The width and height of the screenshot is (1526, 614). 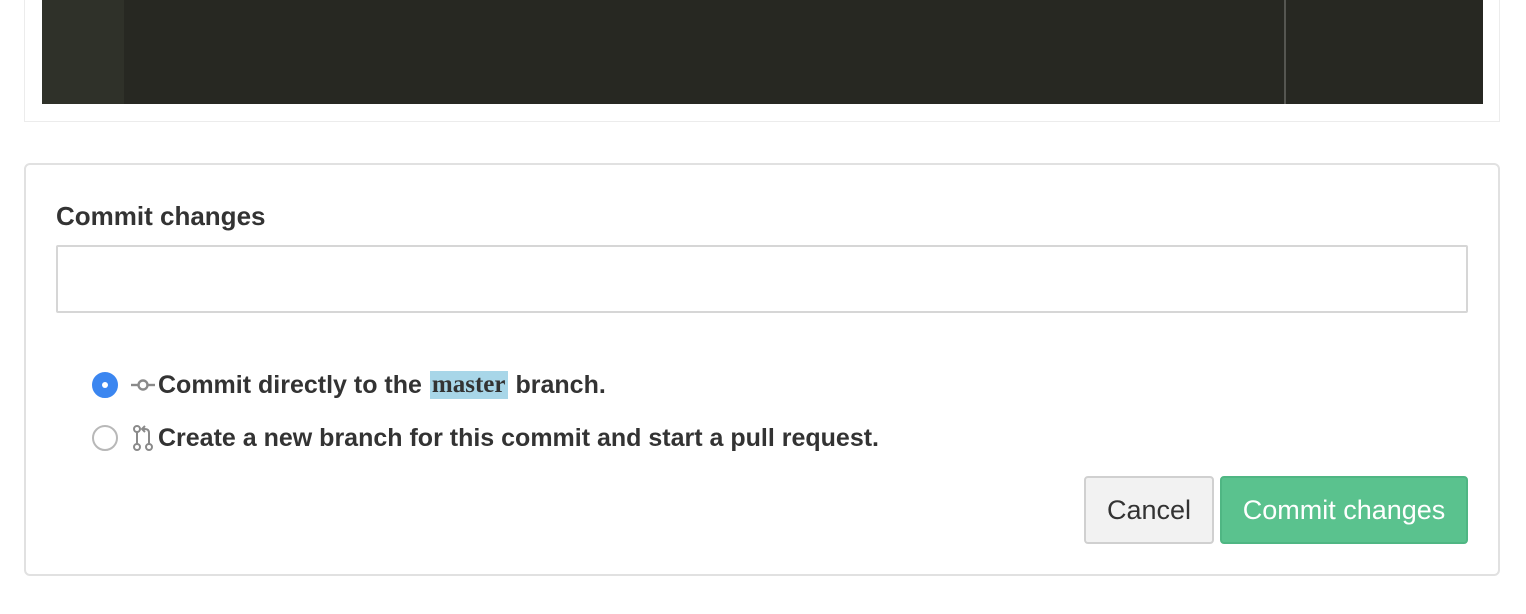 I want to click on editor-print-margin, so click(x=1285, y=52).